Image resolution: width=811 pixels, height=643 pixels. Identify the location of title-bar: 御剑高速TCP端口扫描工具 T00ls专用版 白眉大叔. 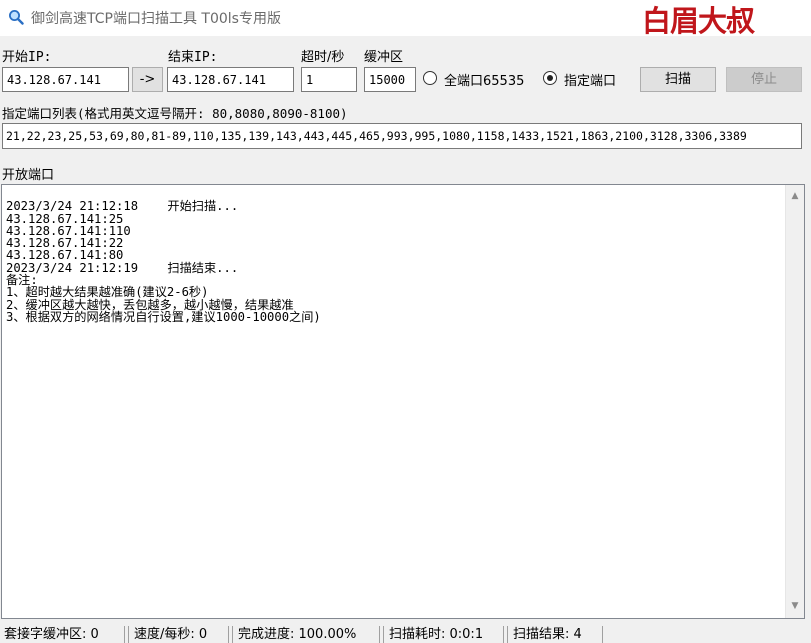
(405, 19).